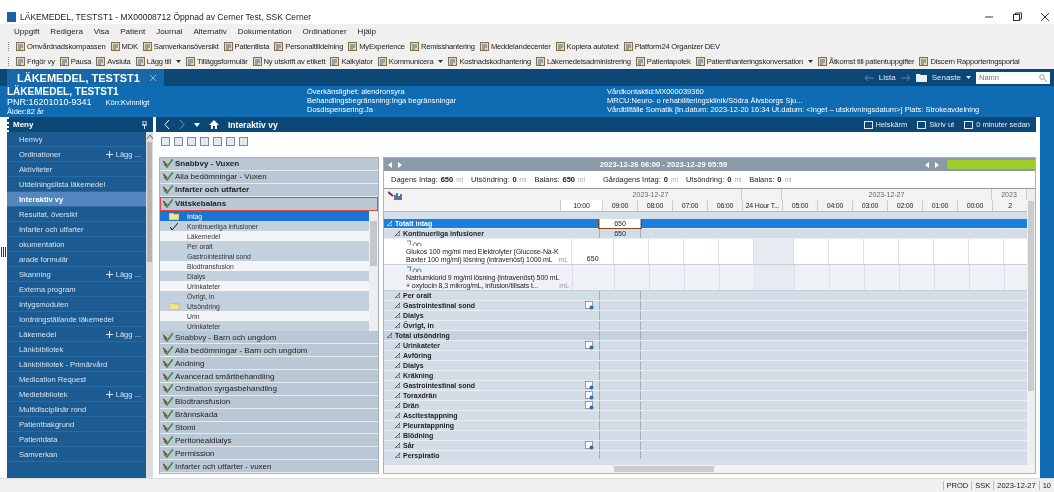  What do you see at coordinates (269, 351) in the screenshot?
I see `section-band: Alla bedömningar - Barn och ungdom` at bounding box center [269, 351].